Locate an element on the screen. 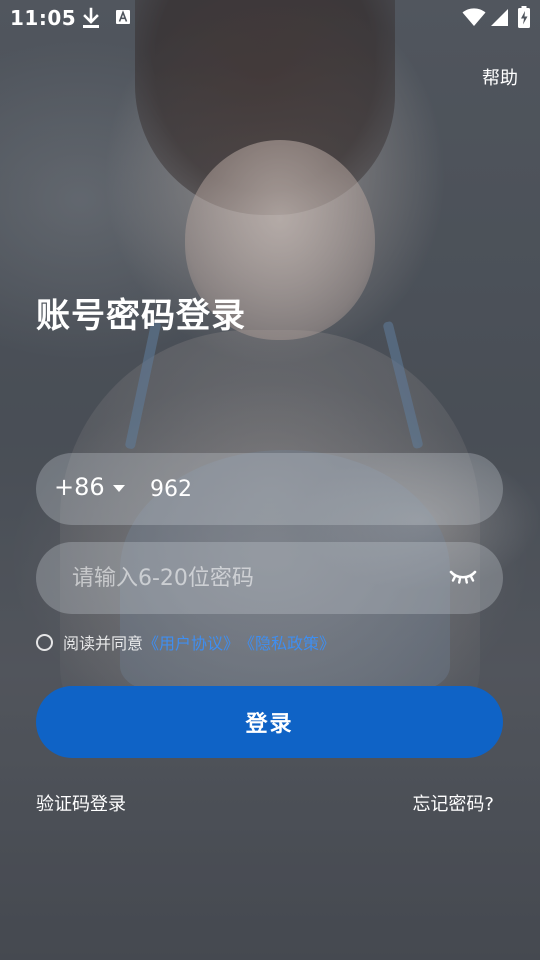 The image size is (540, 960). phone-input is located at coordinates (310, 489).